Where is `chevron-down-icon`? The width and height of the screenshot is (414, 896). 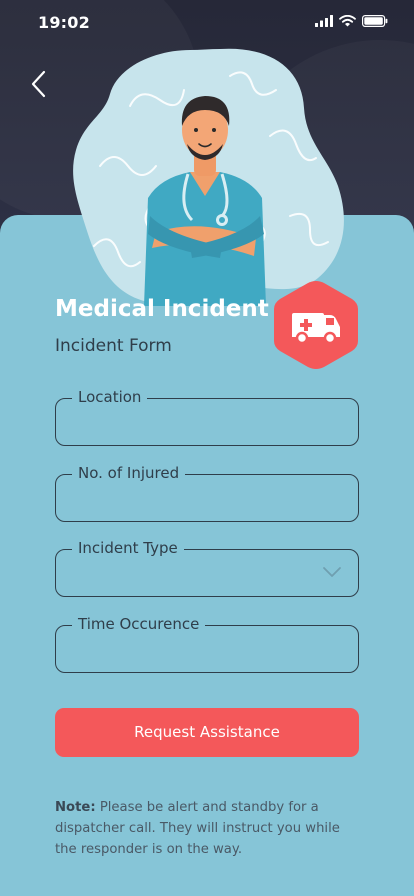 chevron-down-icon is located at coordinates (332, 572).